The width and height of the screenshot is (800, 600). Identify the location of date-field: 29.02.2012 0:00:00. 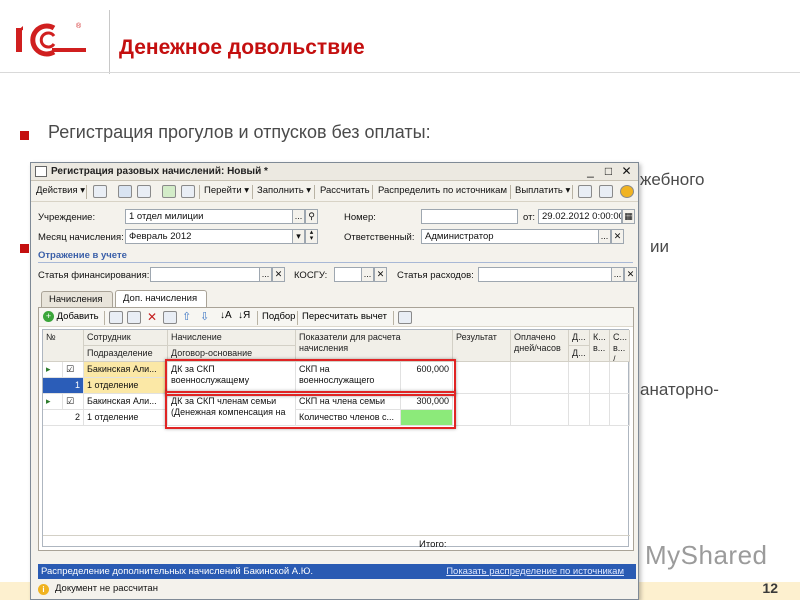
(580, 216).